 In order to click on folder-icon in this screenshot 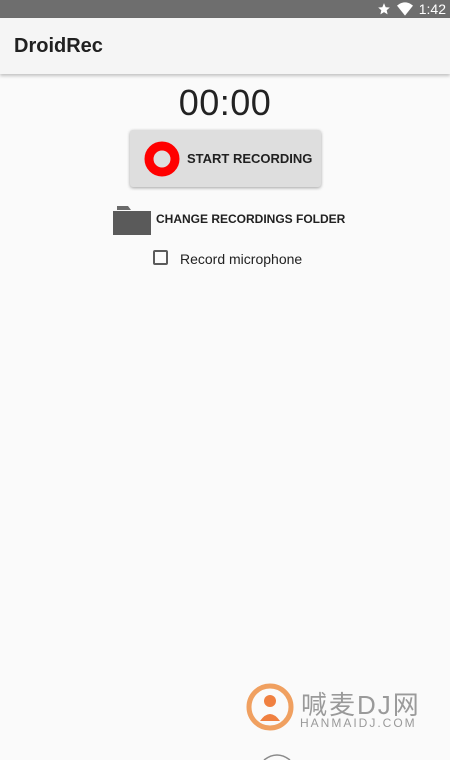, I will do `click(132, 220)`.